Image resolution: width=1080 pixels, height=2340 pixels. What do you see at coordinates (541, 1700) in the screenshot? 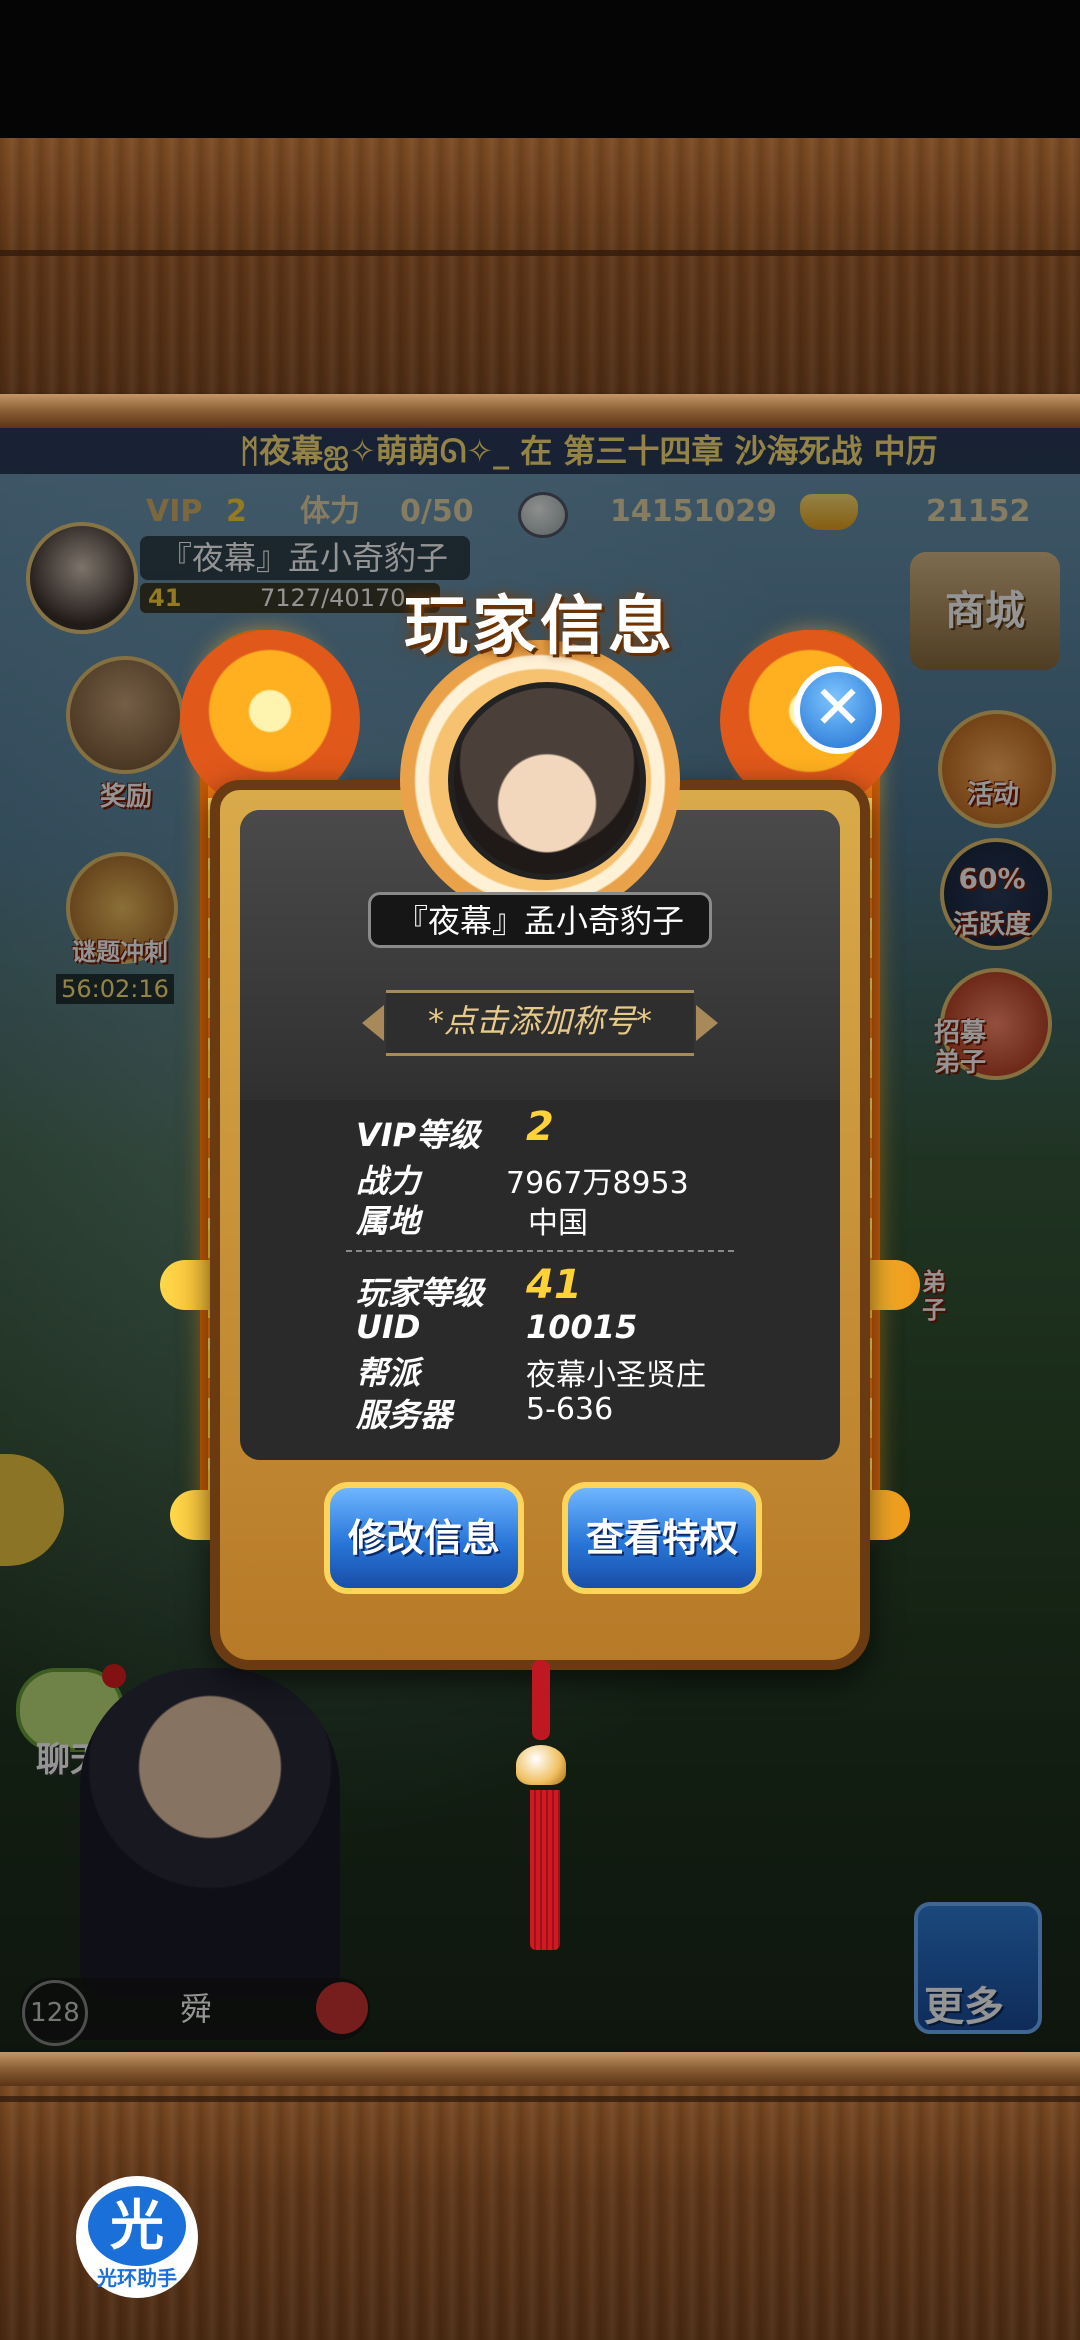
I see `tassel-knot` at bounding box center [541, 1700].